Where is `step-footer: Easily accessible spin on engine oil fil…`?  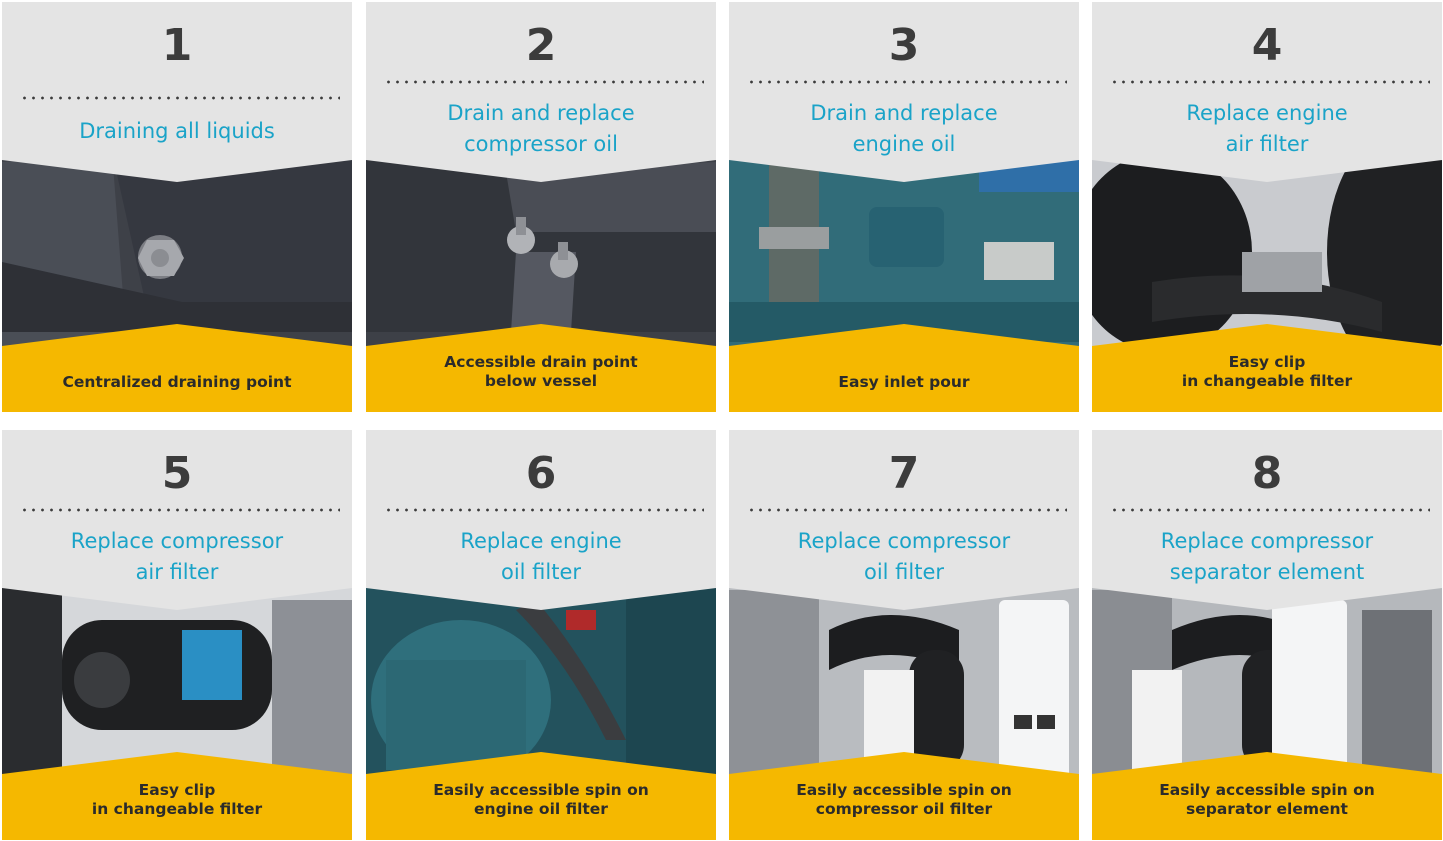 step-footer: Easily accessible spin on engine oil fil… is located at coordinates (541, 796).